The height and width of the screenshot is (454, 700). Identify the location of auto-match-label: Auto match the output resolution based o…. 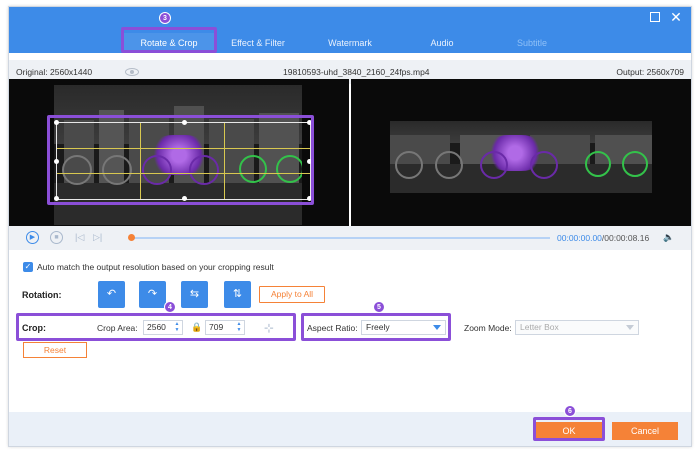
(155, 267).